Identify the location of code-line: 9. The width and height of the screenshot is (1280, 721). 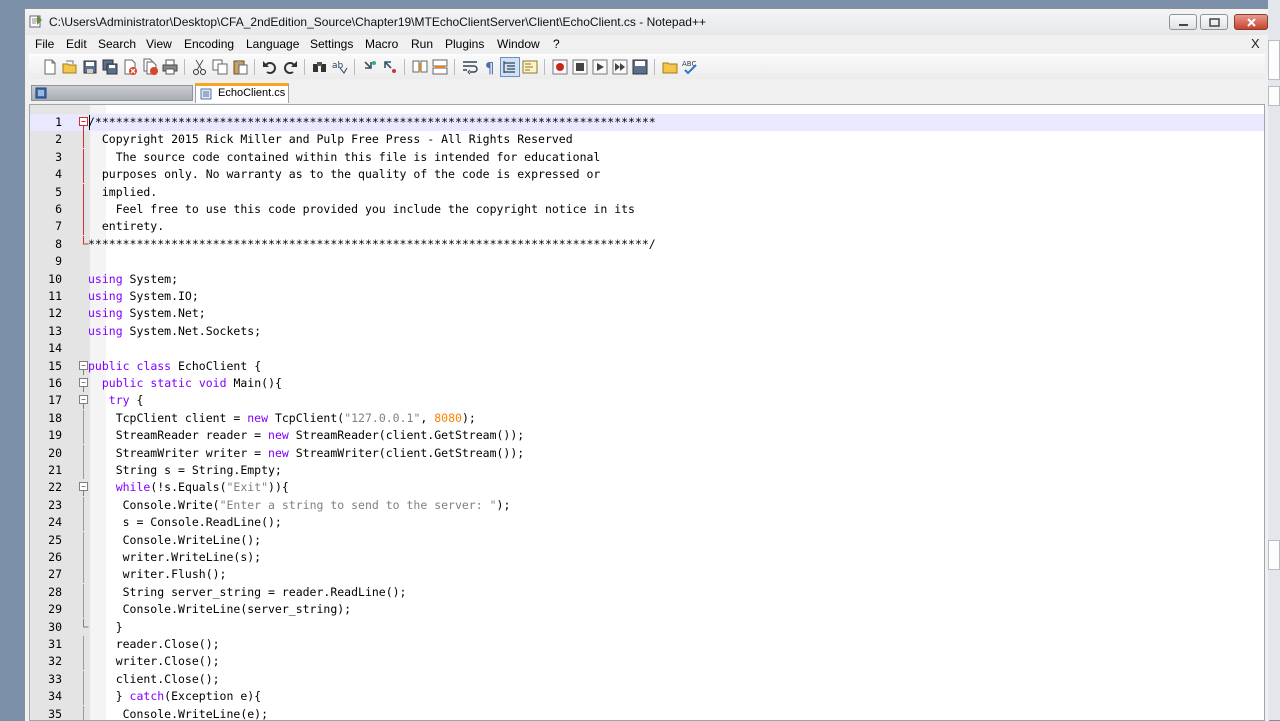
(647, 261).